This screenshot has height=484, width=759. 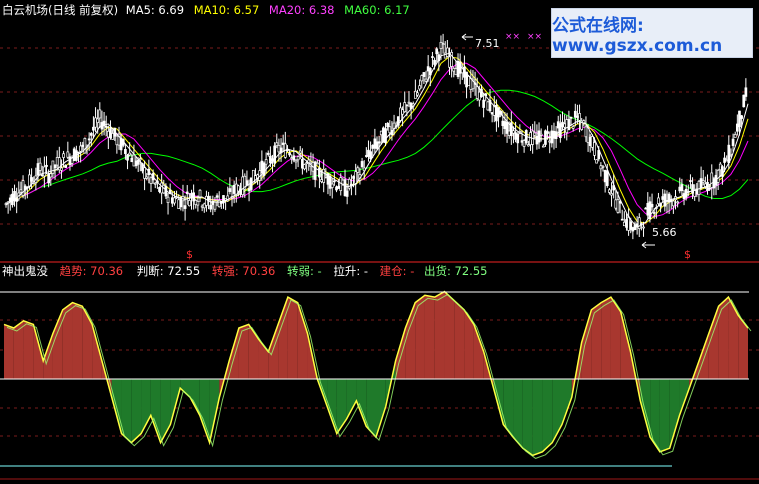 What do you see at coordinates (189, 254) in the screenshot?
I see `signal-marker-1: $` at bounding box center [189, 254].